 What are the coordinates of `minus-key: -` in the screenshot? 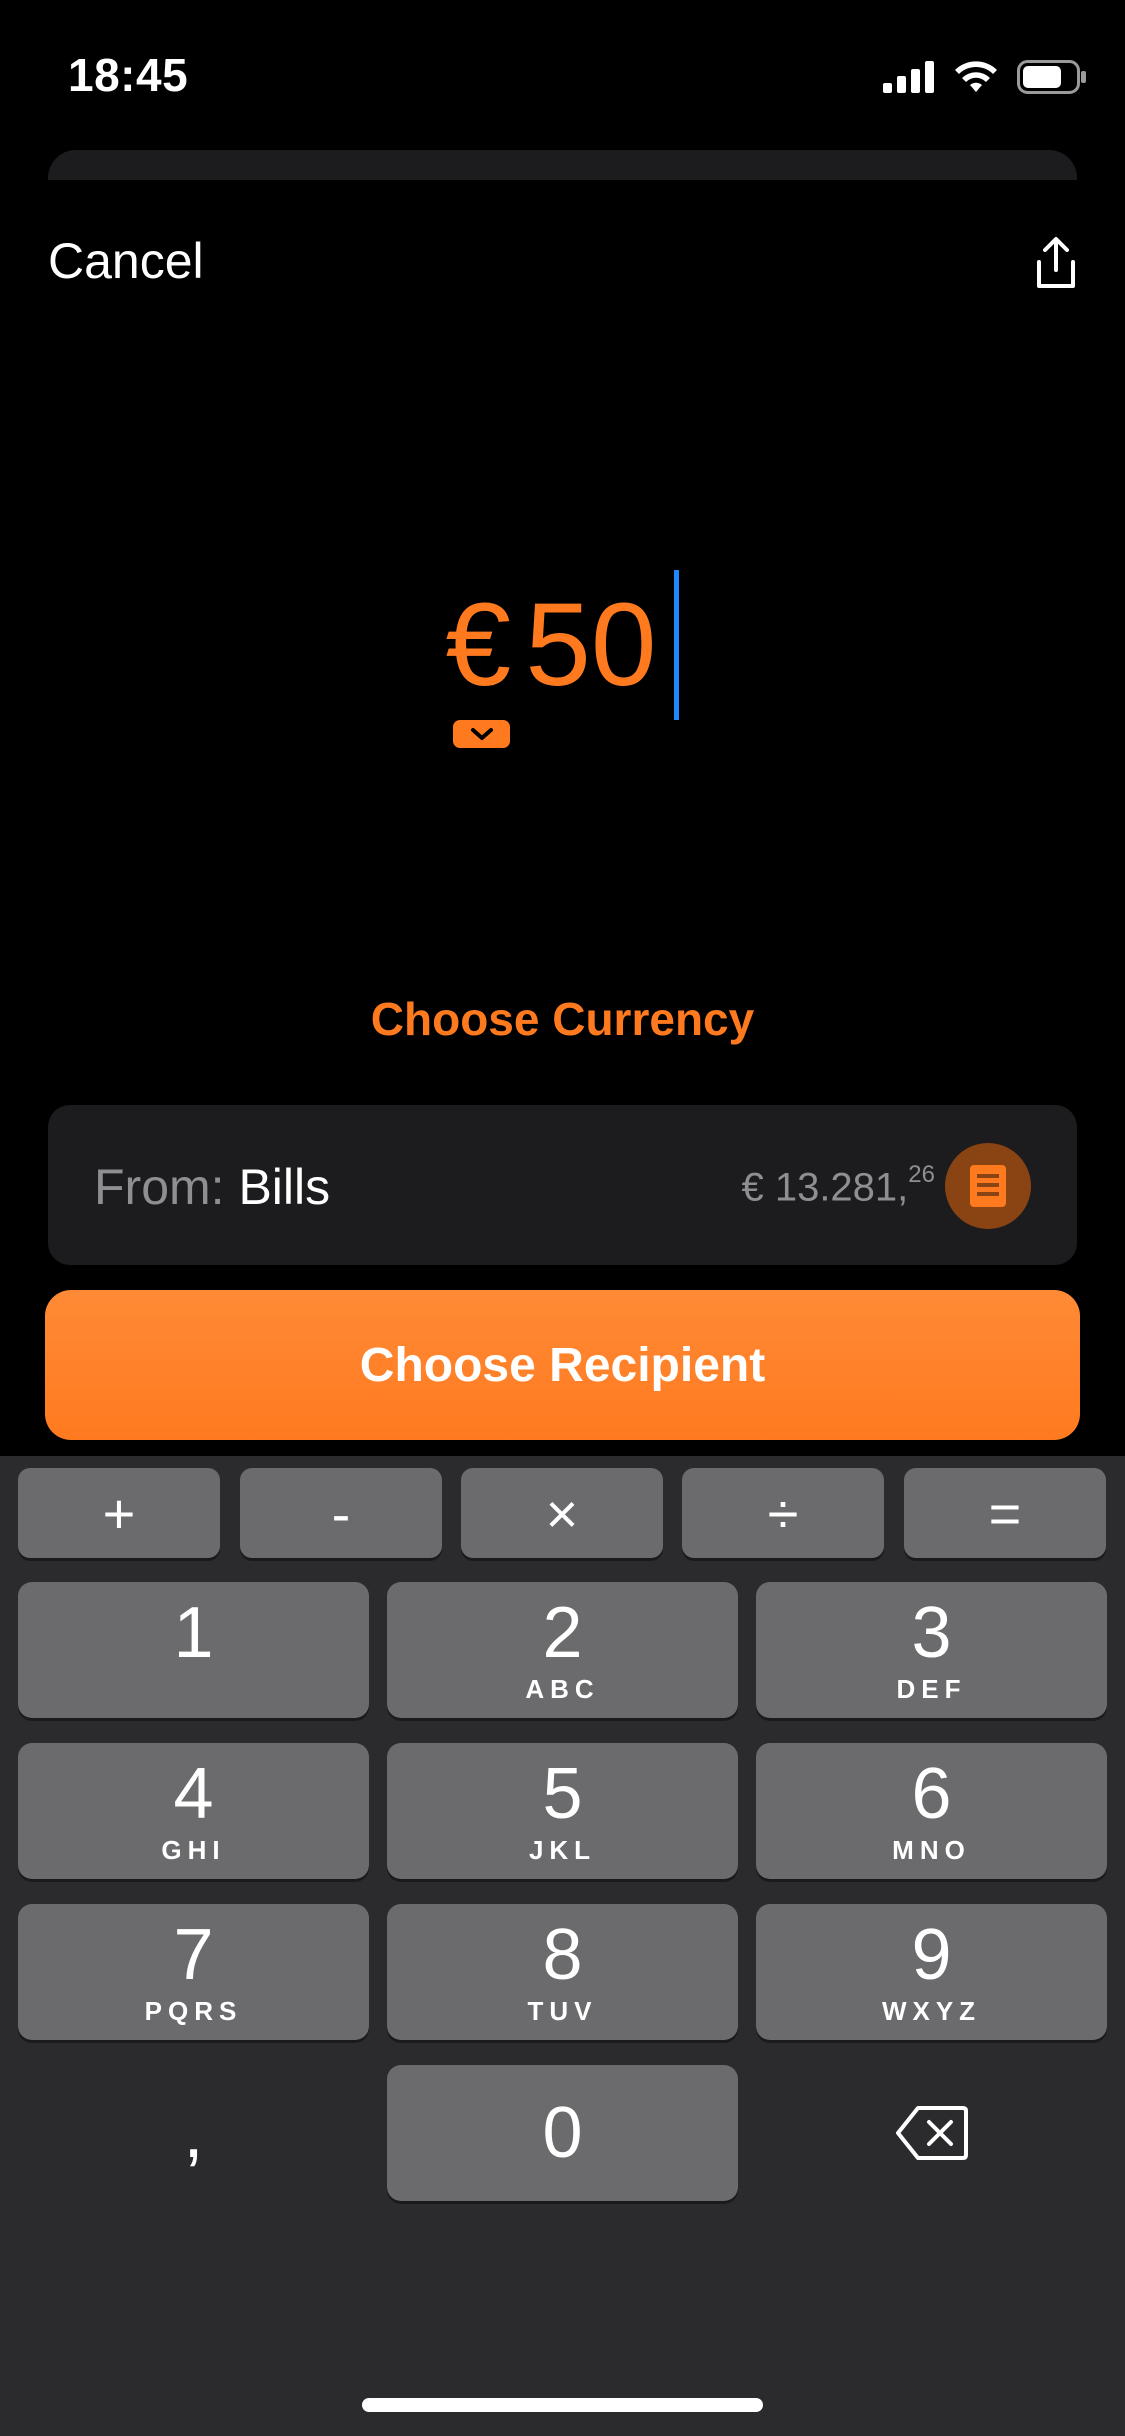 It's located at (341, 1513).